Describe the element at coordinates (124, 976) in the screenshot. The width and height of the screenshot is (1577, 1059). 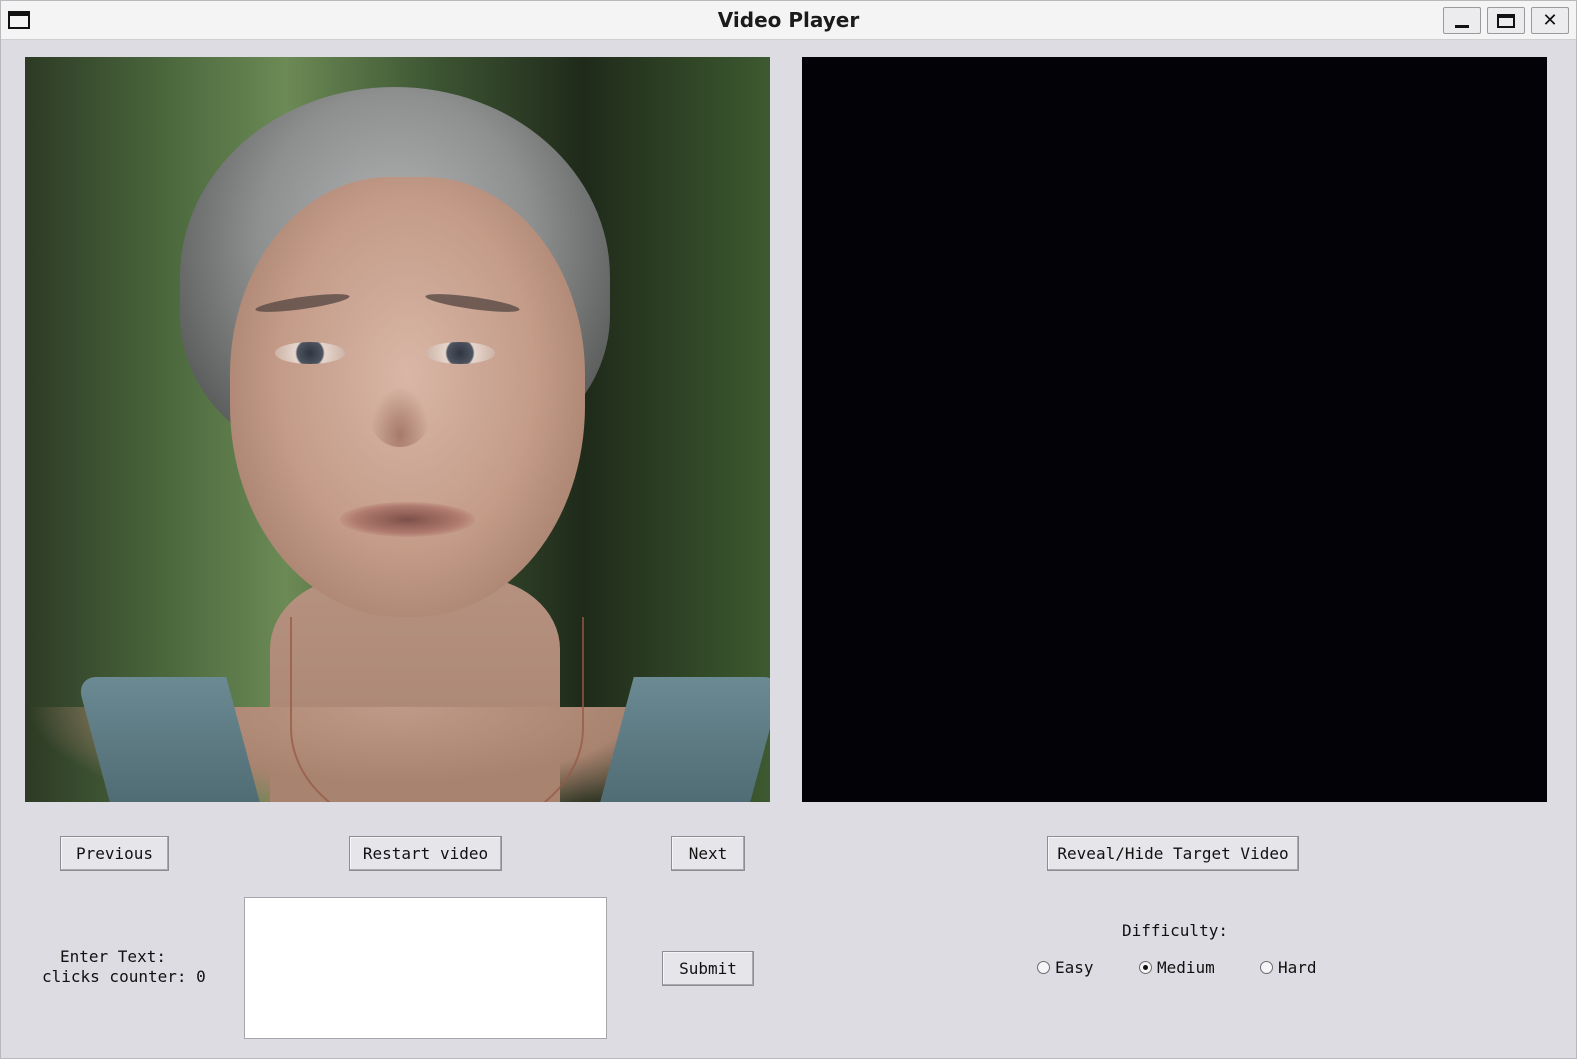
I see `clicks-counter-label: clicks counter: 0` at that location.